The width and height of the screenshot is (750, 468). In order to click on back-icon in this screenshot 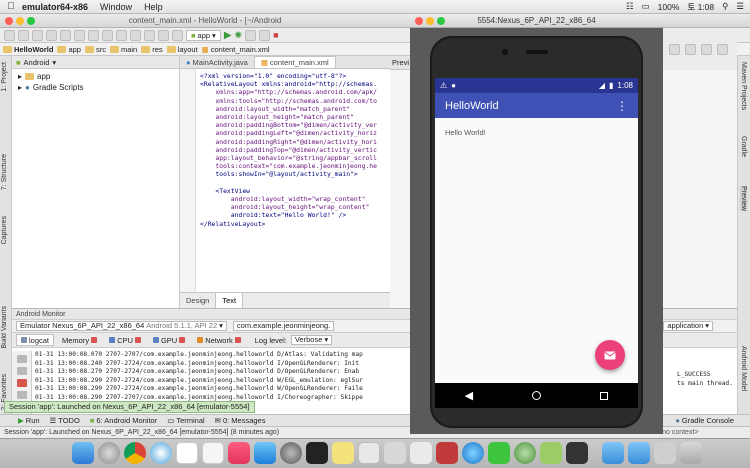, I will do `click(149, 35)`.